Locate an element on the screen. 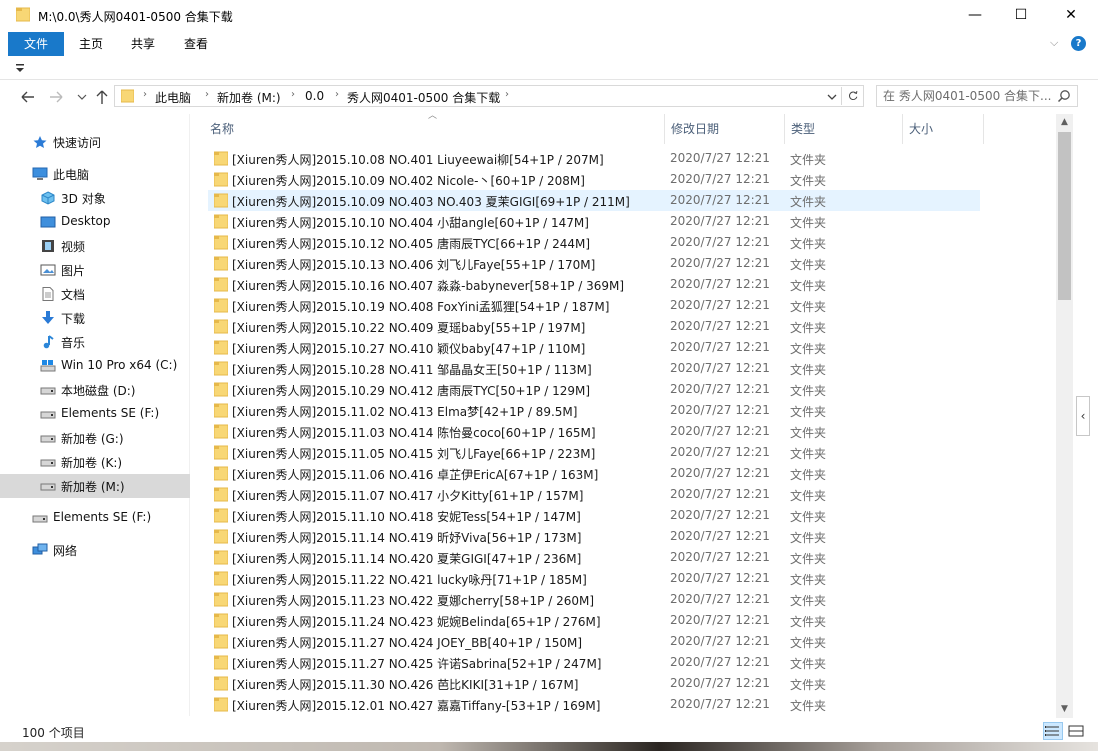  details-view-button is located at coordinates (1053, 731).